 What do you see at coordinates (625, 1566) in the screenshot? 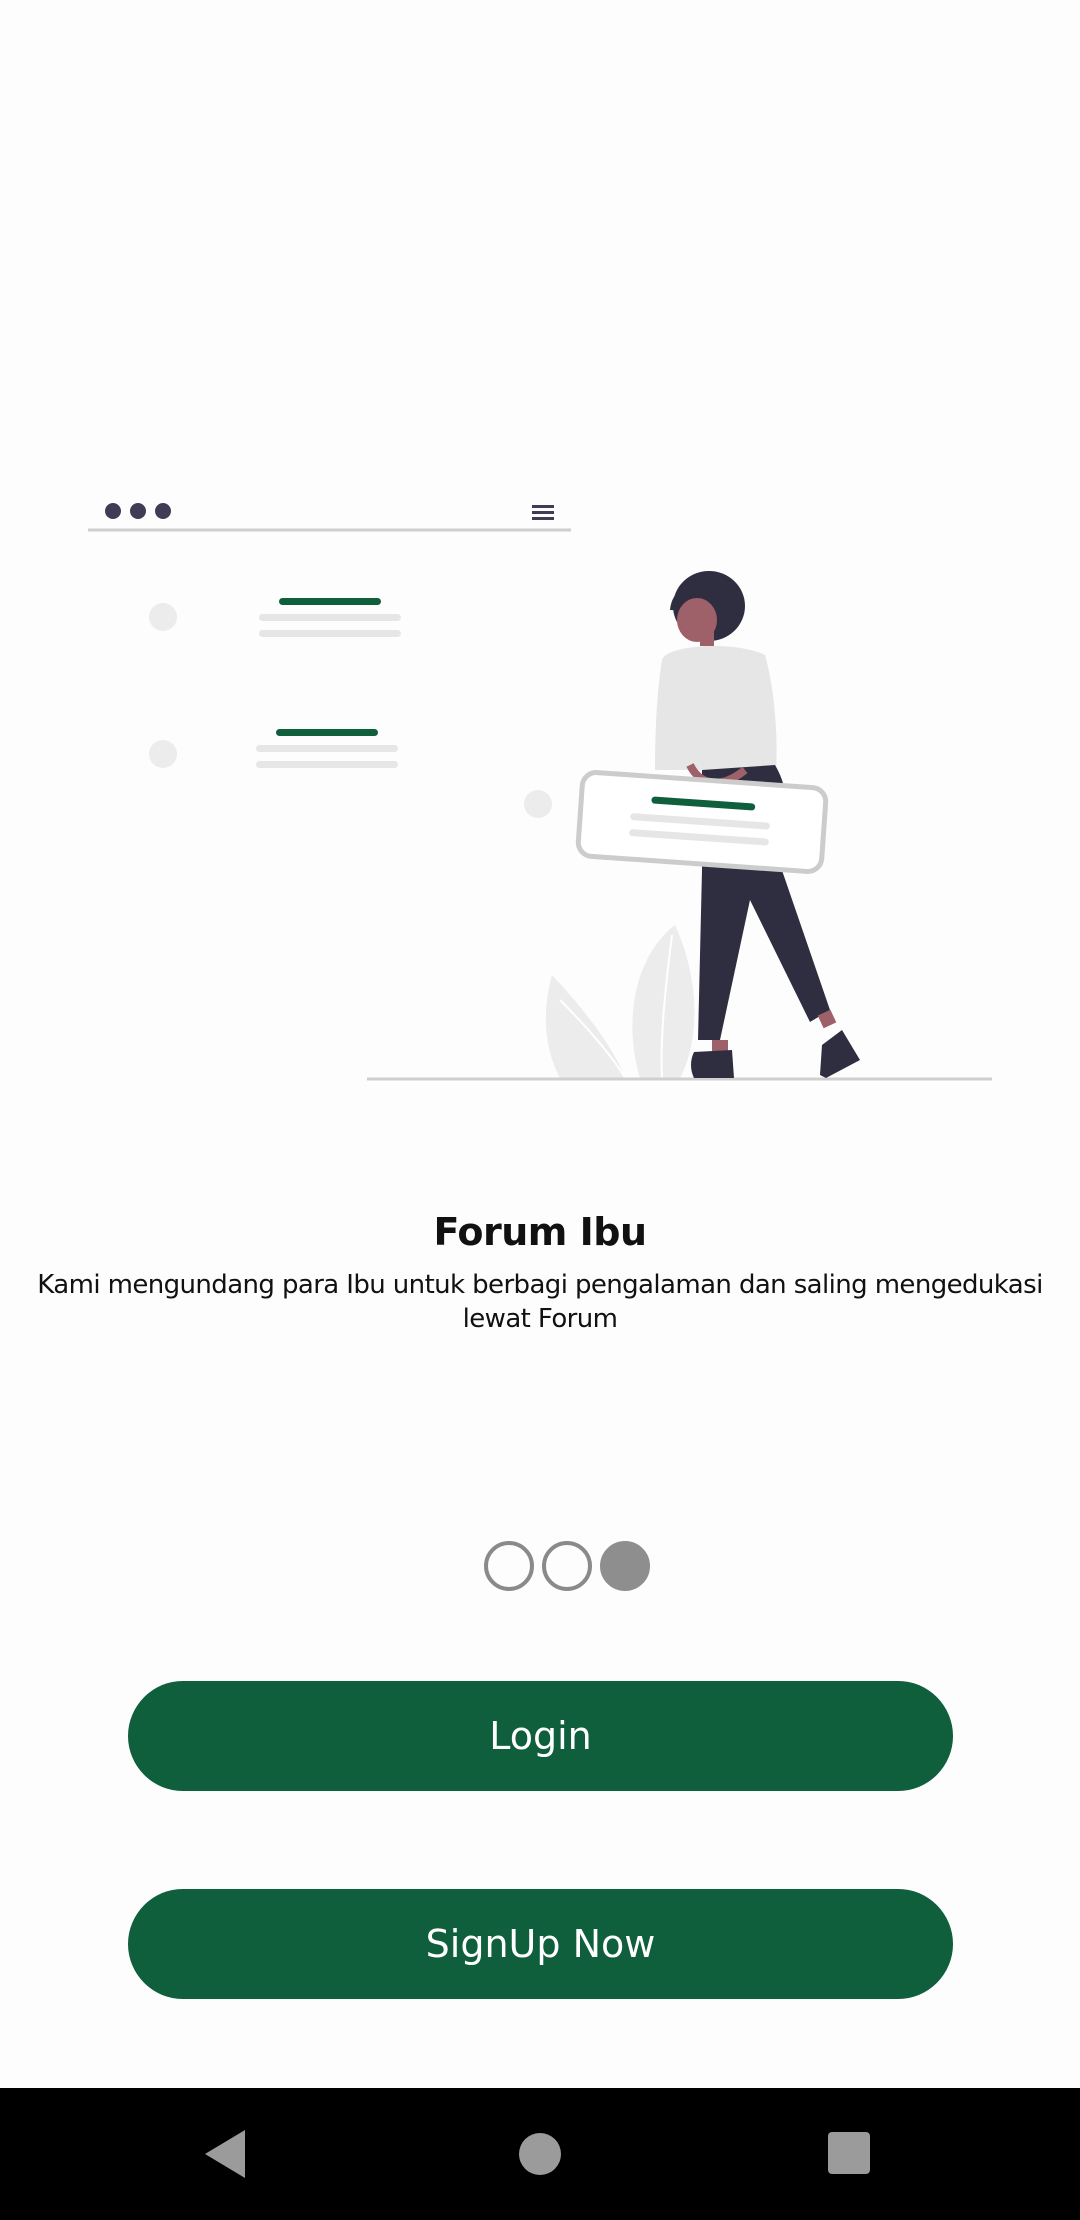
I see `page-dot-3-active` at bounding box center [625, 1566].